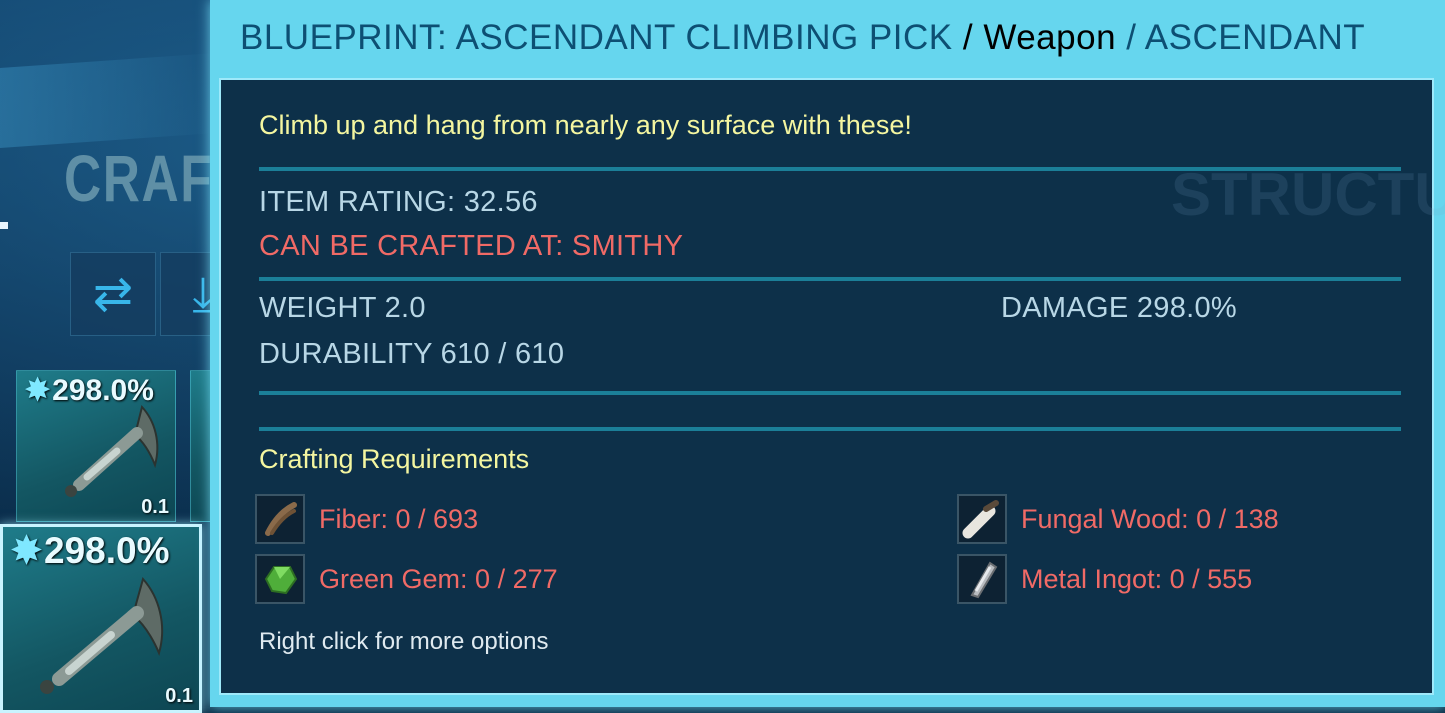 The height and width of the screenshot is (713, 1445). What do you see at coordinates (399, 518) in the screenshot?
I see `requirement-label: Fiber: 0 / 693` at bounding box center [399, 518].